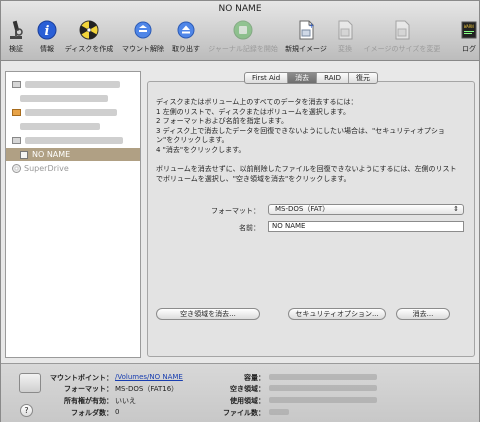 This screenshot has width=480, height=422. I want to click on capacity-label: 容量：, so click(254, 378).